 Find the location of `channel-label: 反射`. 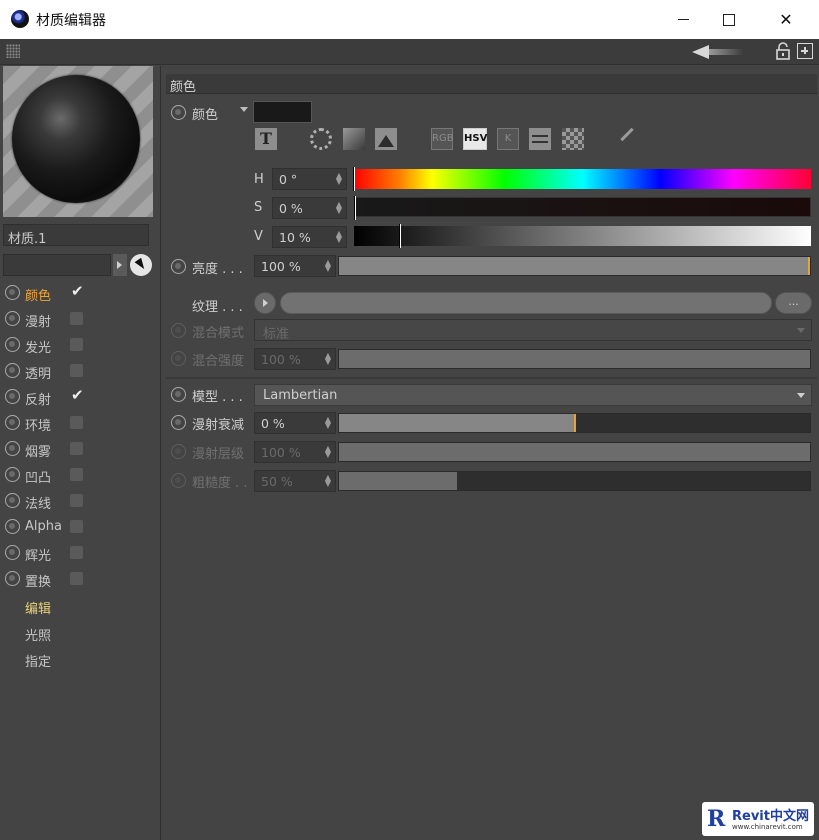

channel-label: 反射 is located at coordinates (38, 400).